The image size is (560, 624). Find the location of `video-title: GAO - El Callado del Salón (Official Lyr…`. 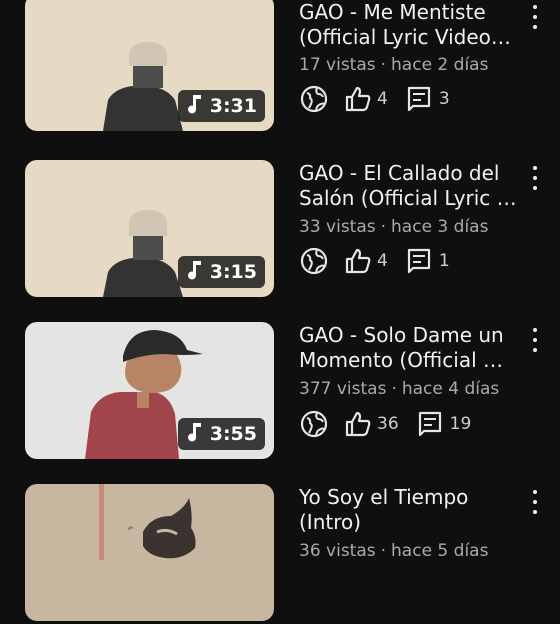

video-title: GAO - El Callado del Salón (Official Lyr… is located at coordinates (409, 186).